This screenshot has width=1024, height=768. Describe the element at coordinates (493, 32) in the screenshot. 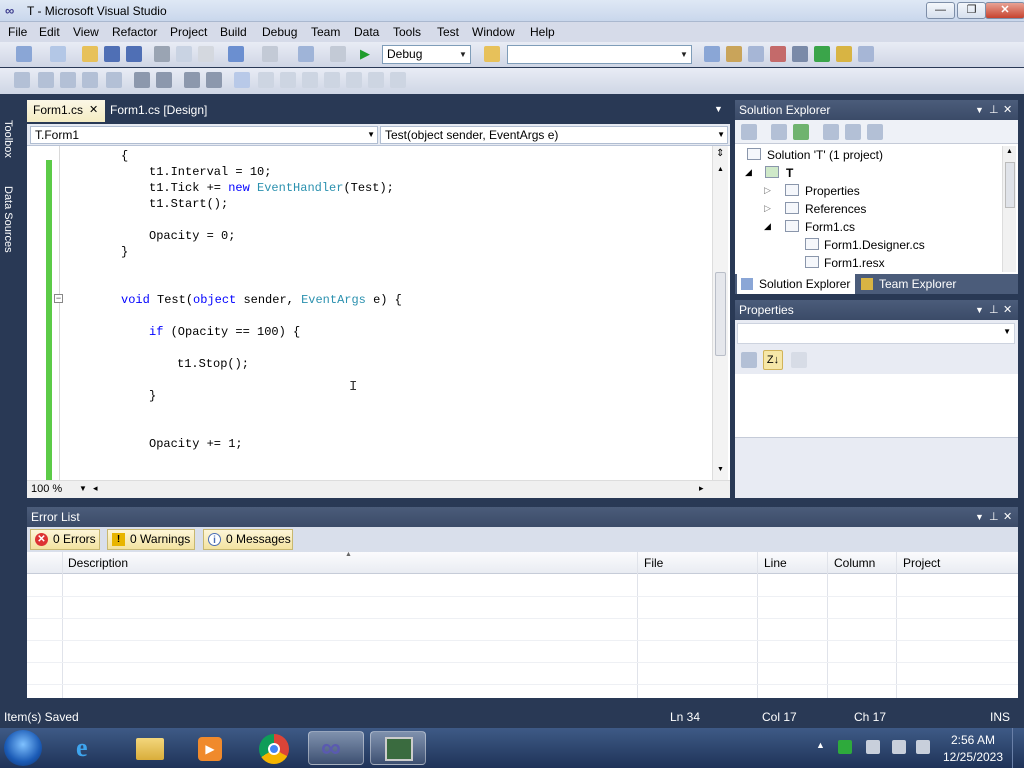

I see `menu-window: Window` at that location.